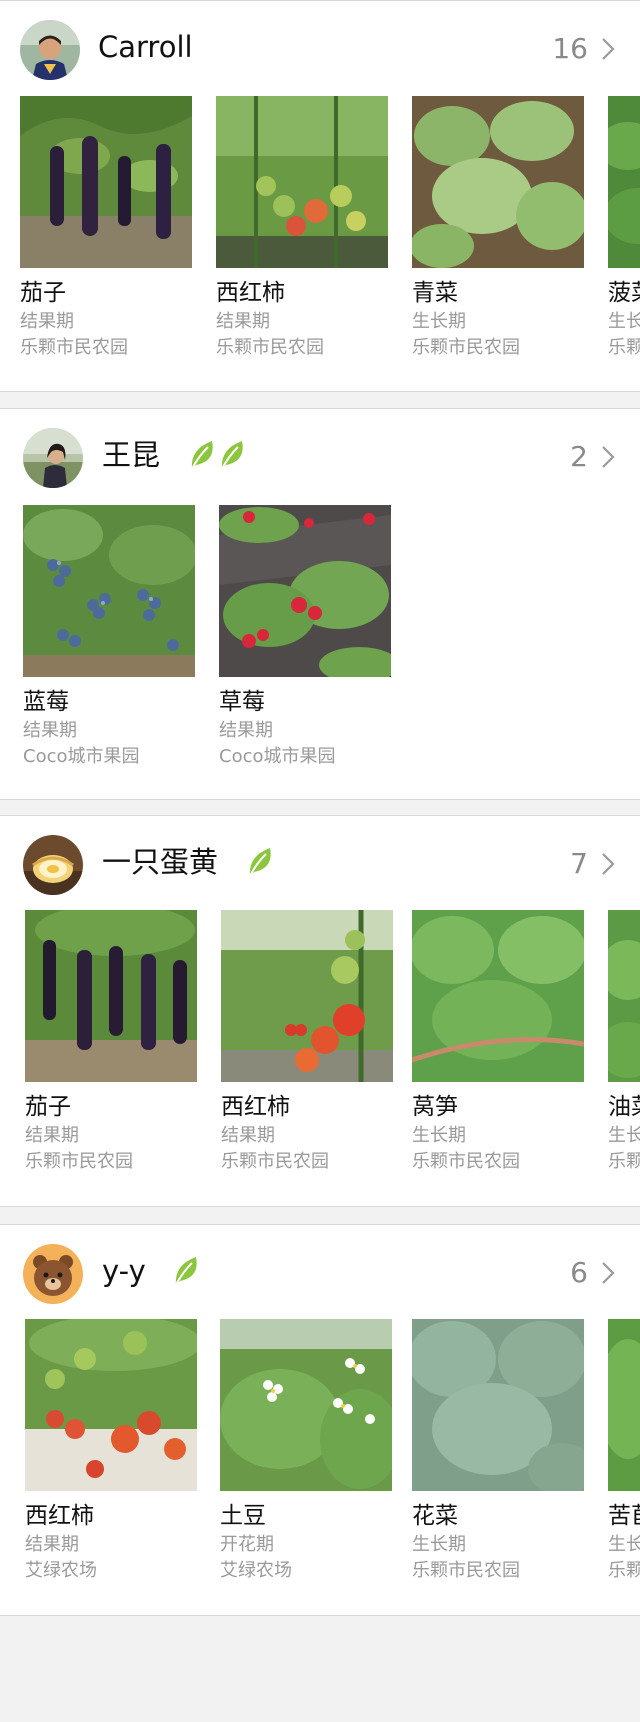  I want to click on username: 一只蛋黄, so click(160, 862).